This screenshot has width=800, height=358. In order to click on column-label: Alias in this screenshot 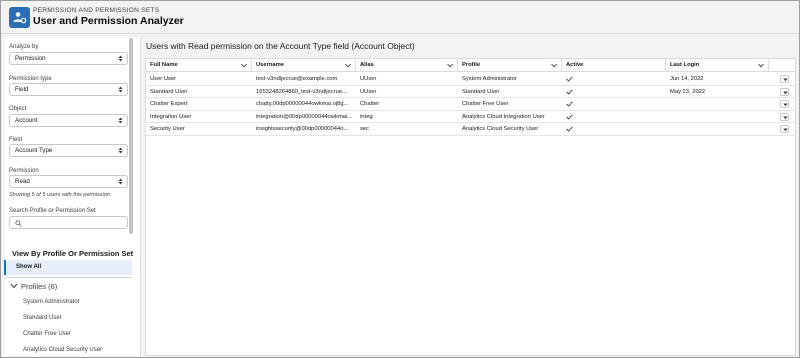, I will do `click(367, 65)`.